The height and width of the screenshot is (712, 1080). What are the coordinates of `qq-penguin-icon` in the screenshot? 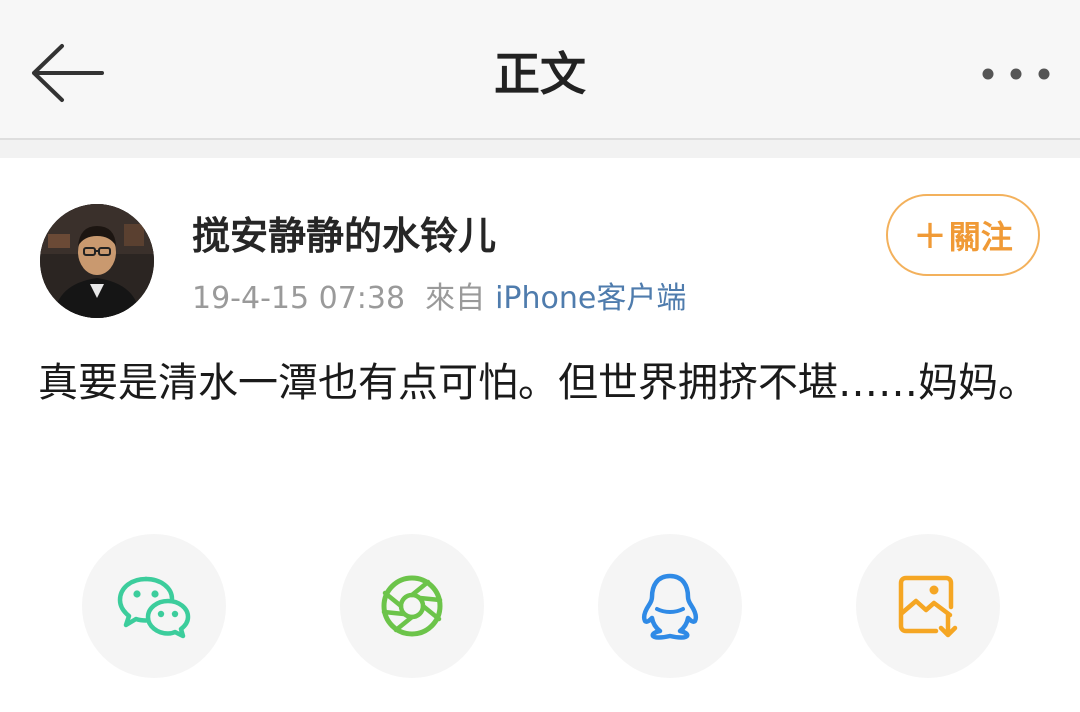 It's located at (670, 606).